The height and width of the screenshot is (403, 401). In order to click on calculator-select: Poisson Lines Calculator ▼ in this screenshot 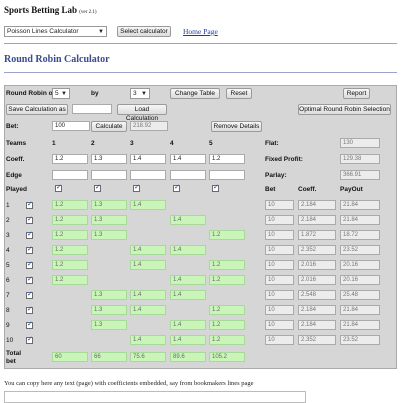, I will do `click(55, 31)`.